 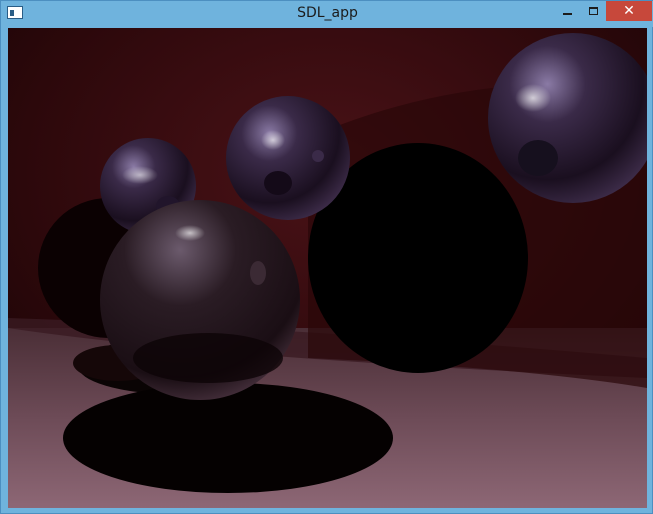 I want to click on maximize-button, so click(x=593, y=11).